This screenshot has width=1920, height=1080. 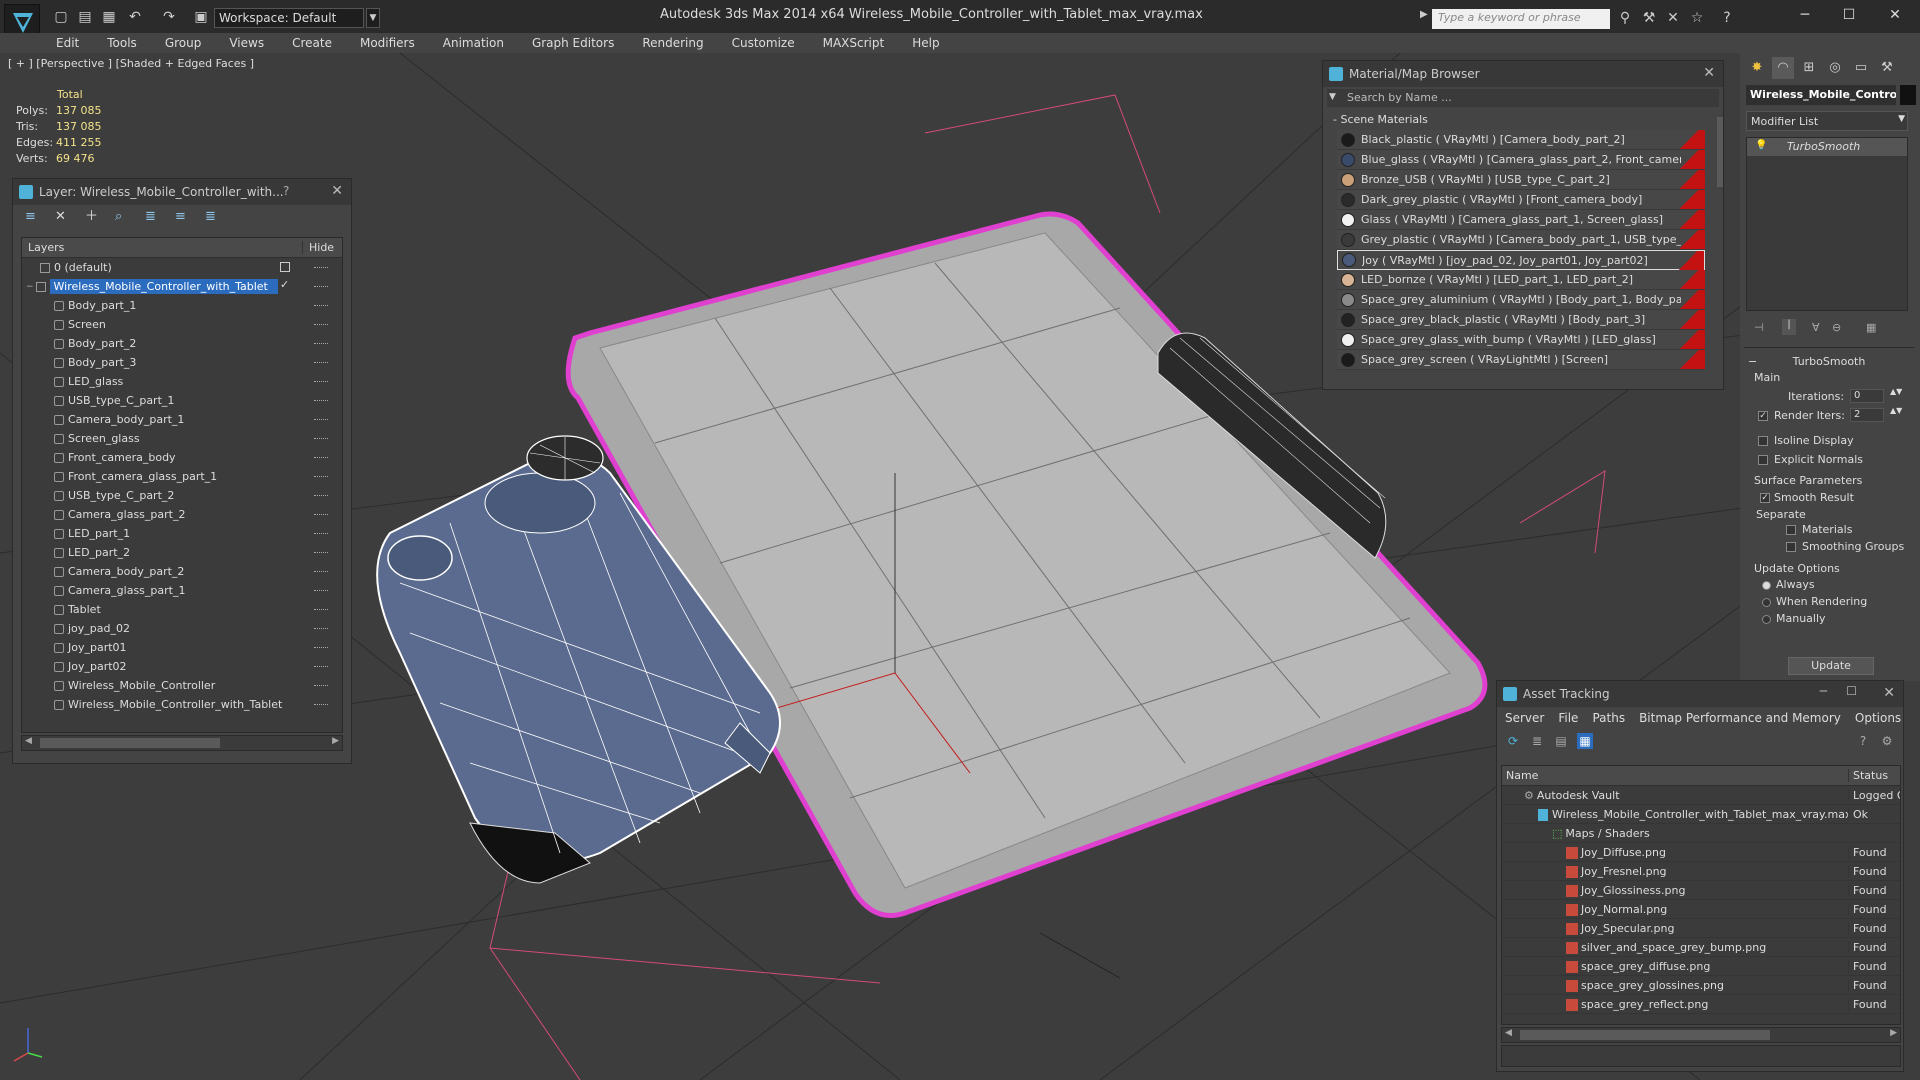 I want to click on asset-row: ⬚ Maps / Shaders, so click(x=1701, y=833).